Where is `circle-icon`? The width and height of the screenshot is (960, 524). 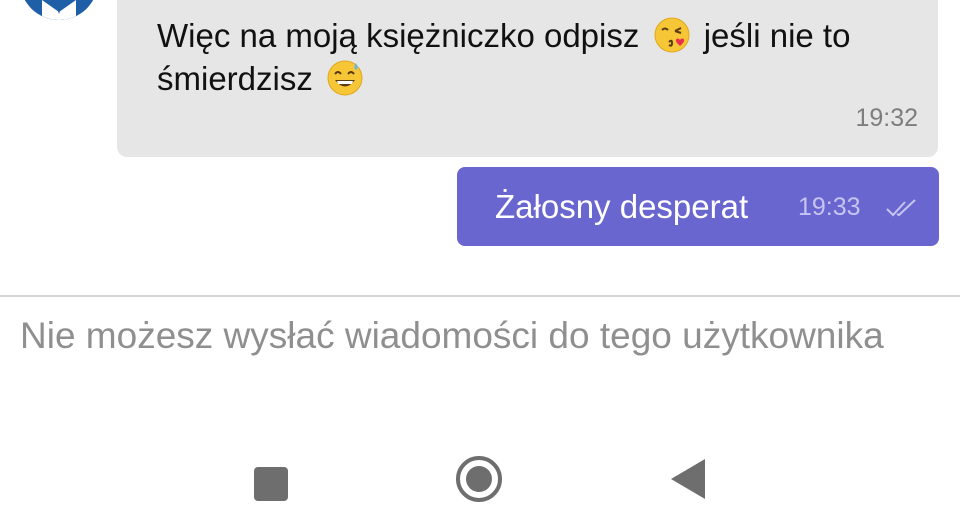 circle-icon is located at coordinates (479, 479).